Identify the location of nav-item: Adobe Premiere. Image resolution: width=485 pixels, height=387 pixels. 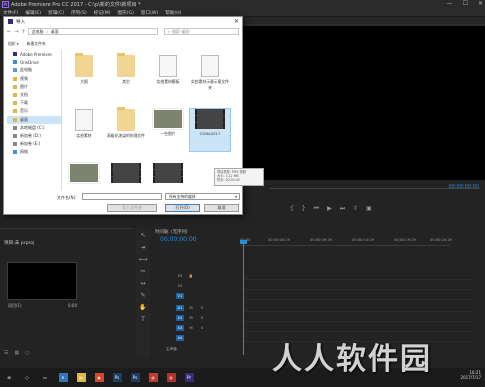
(34, 54).